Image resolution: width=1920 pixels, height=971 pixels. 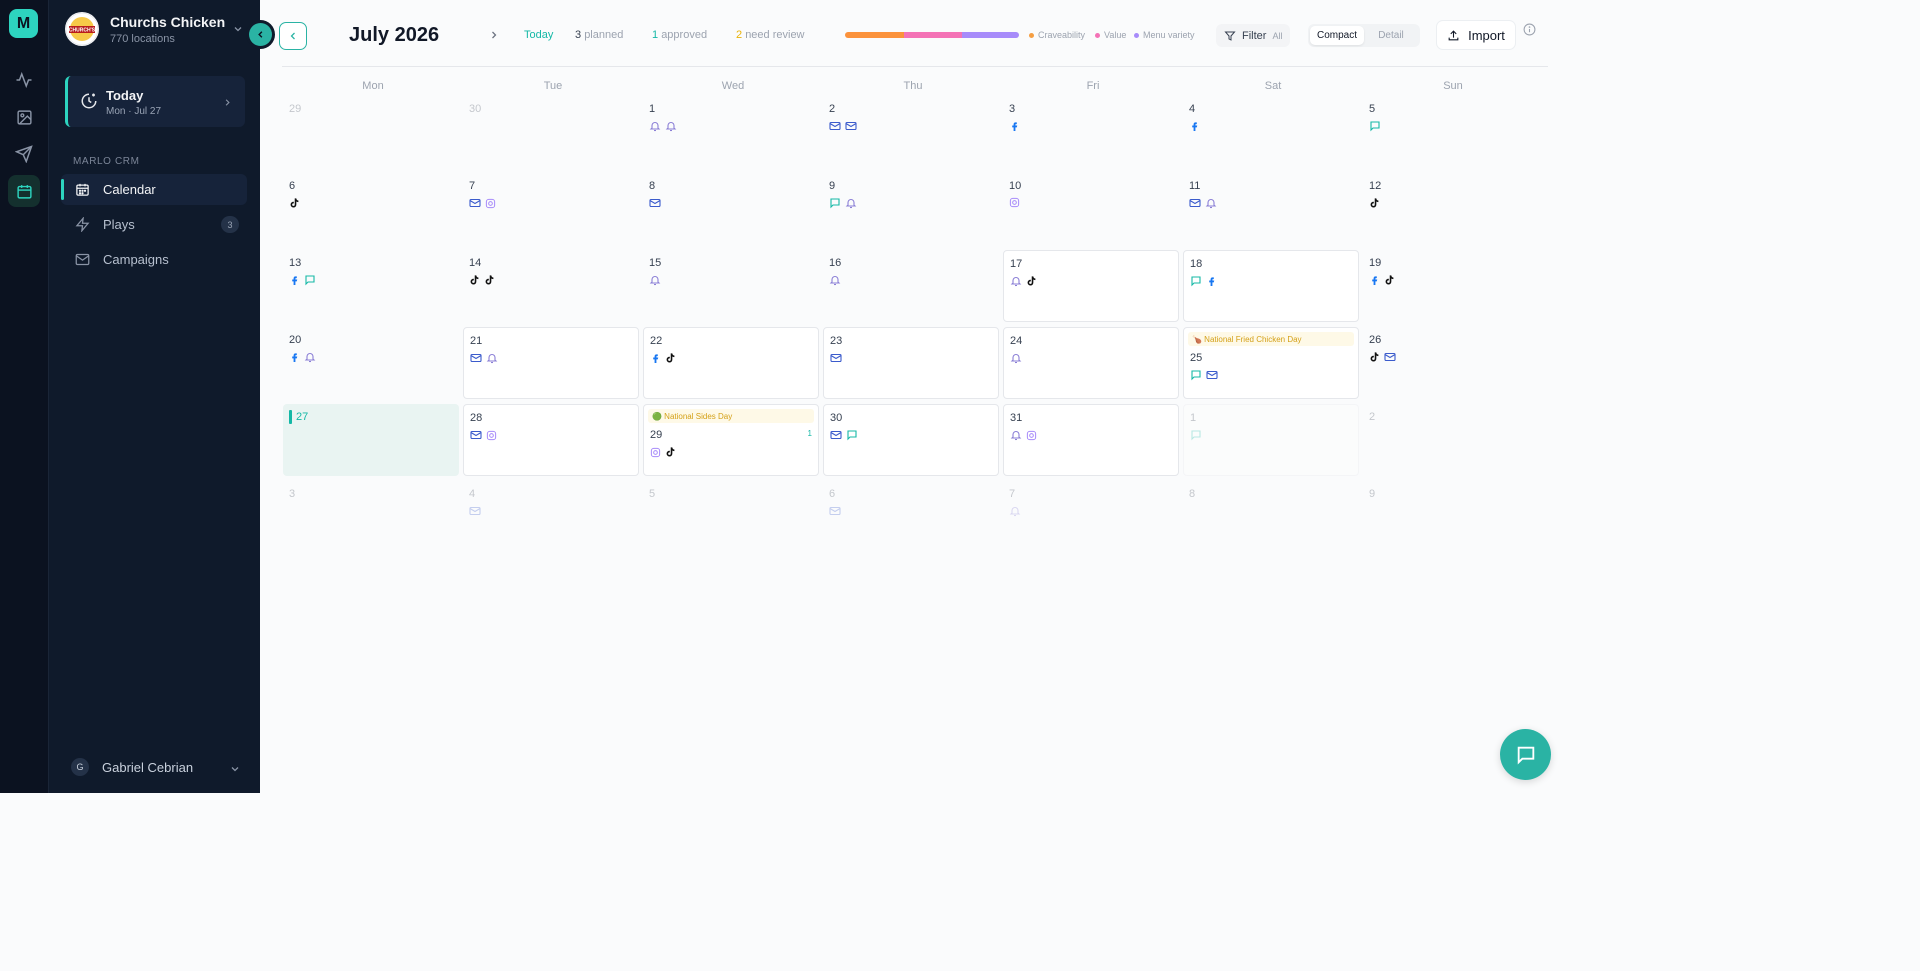 I want to click on today-card: Today Mon · Jul 27, so click(x=155, y=101).